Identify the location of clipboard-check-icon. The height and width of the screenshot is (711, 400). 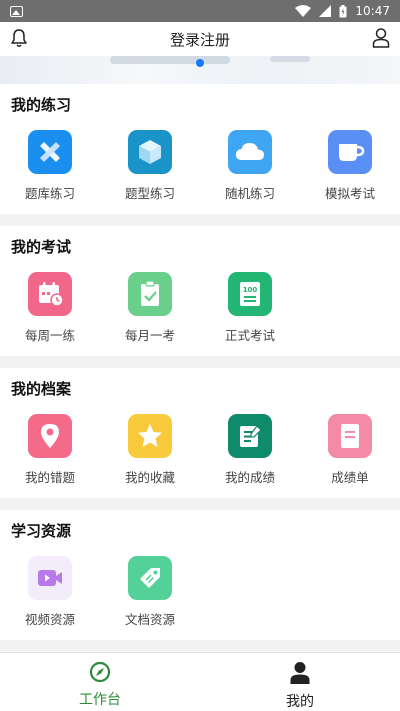
(150, 294).